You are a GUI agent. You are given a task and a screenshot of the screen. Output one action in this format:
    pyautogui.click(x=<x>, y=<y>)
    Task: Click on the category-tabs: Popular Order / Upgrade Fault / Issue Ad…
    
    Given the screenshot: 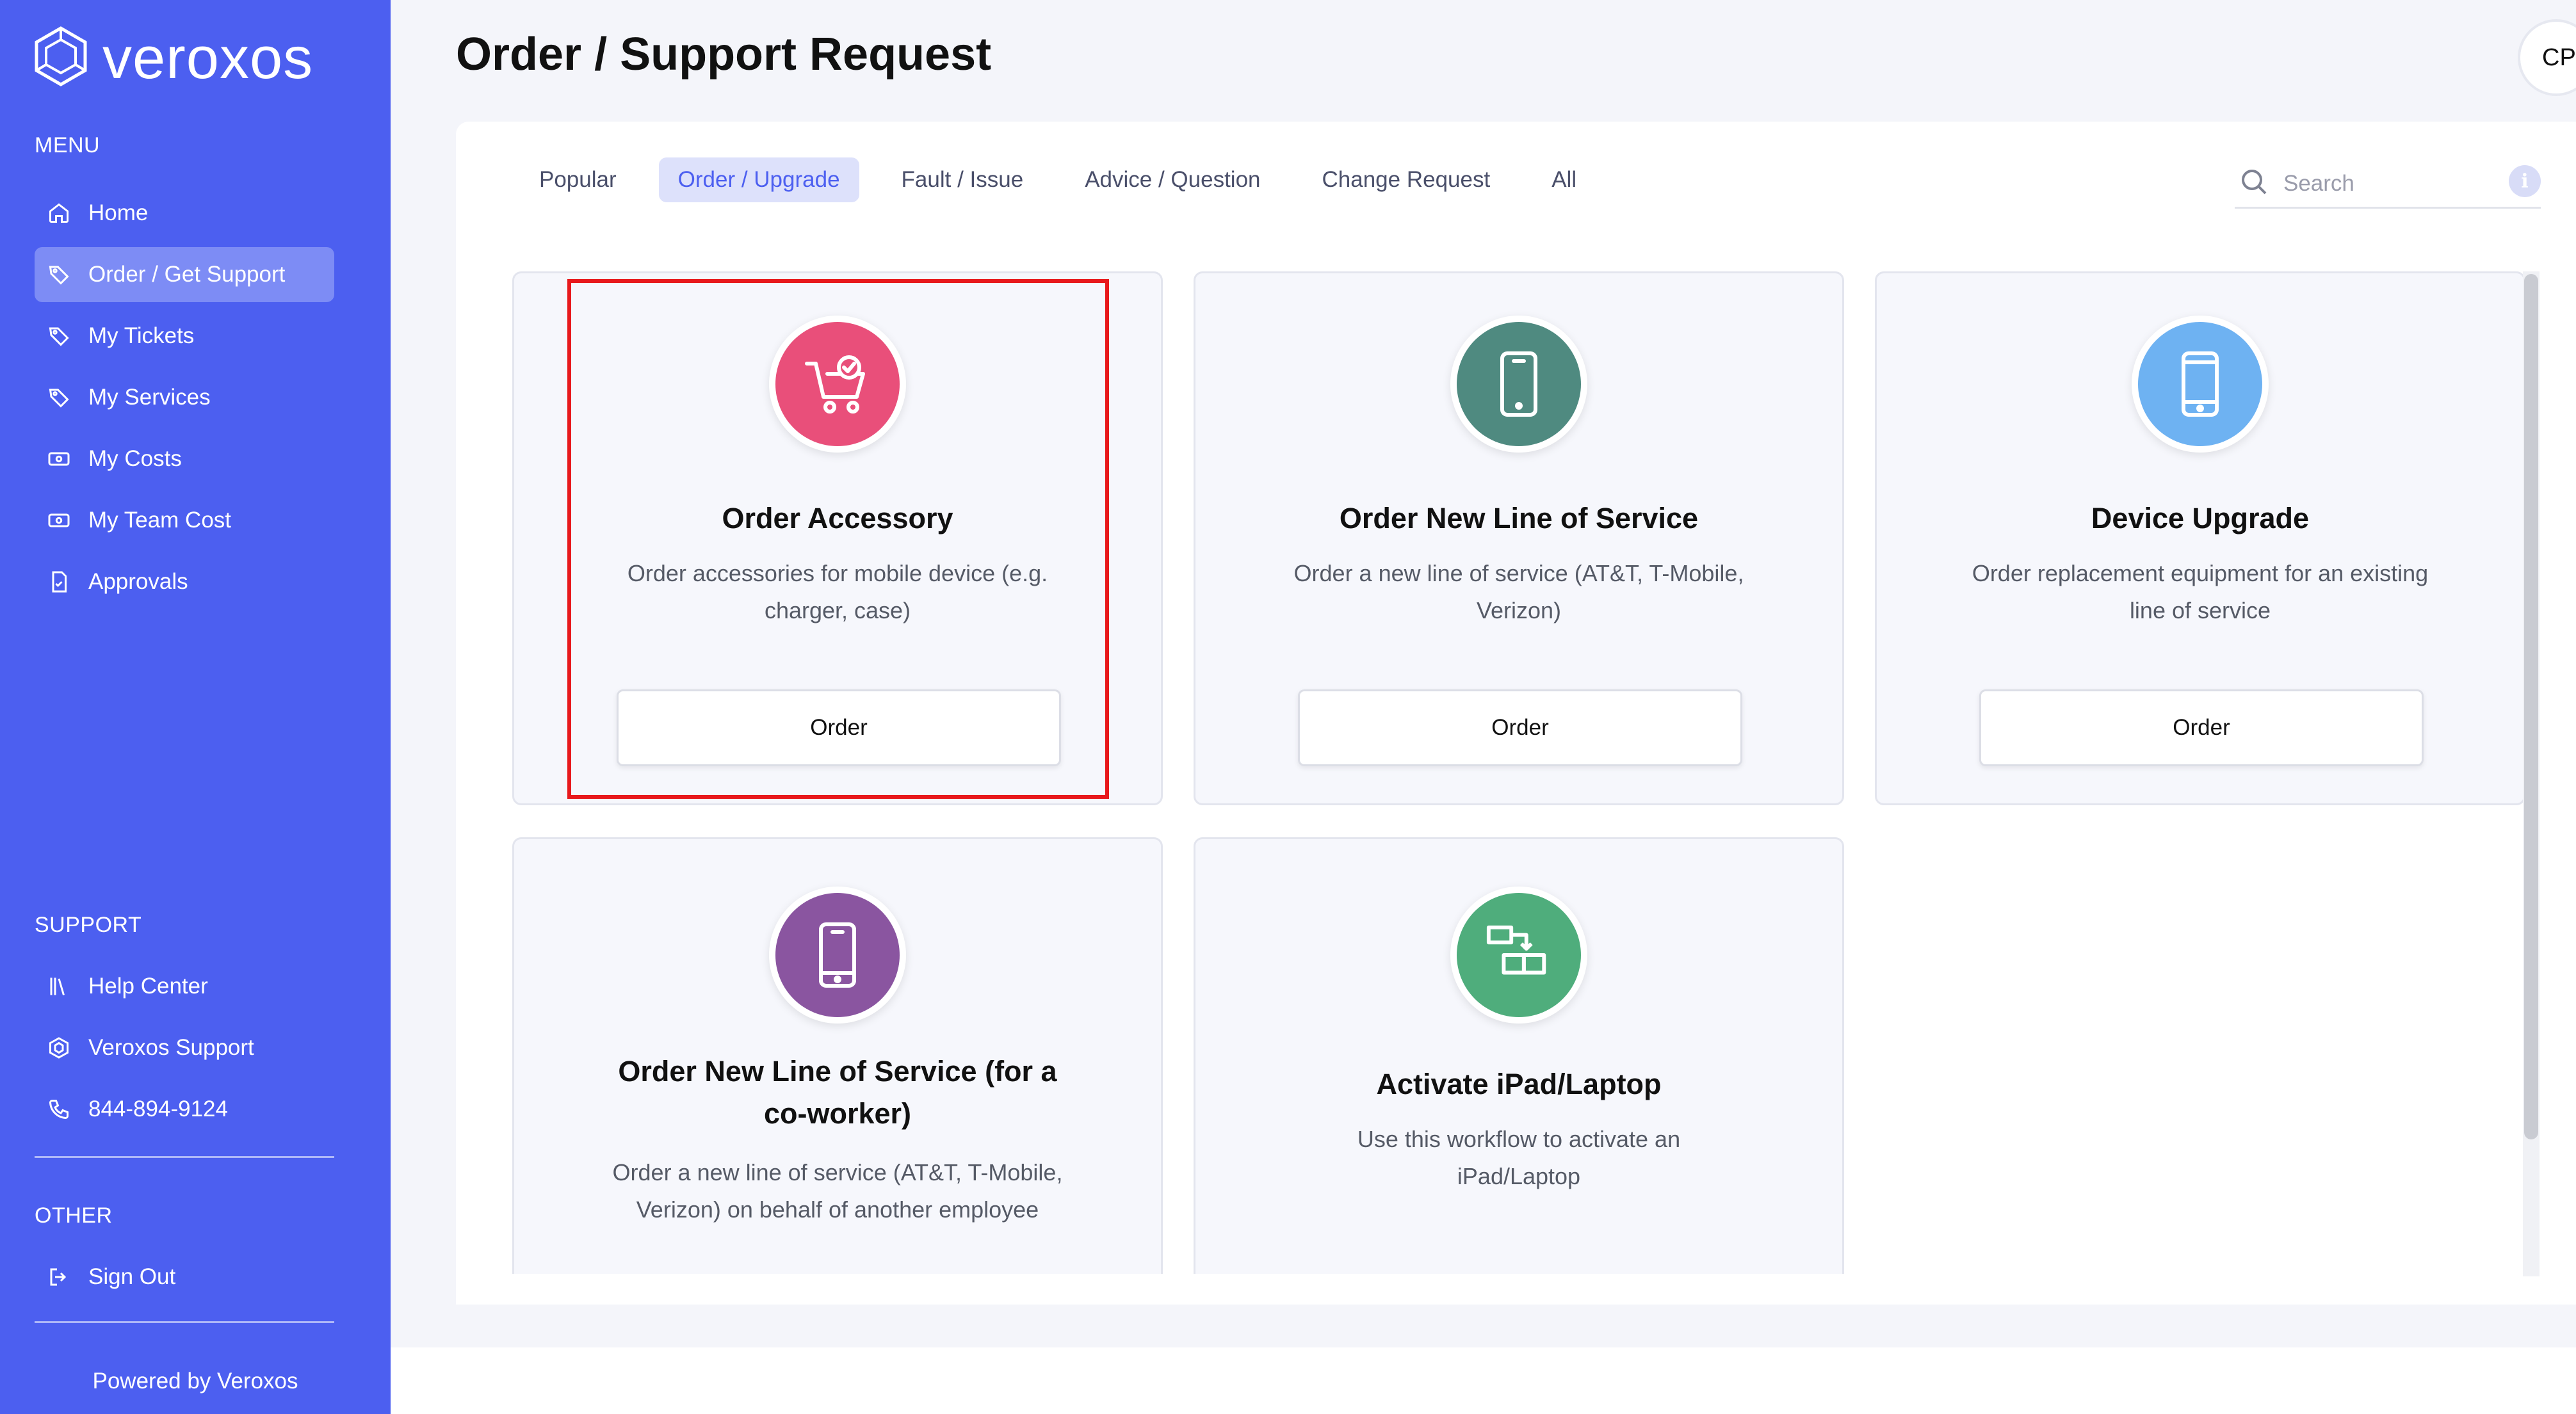 What is the action you would take?
    pyautogui.click(x=1069, y=179)
    